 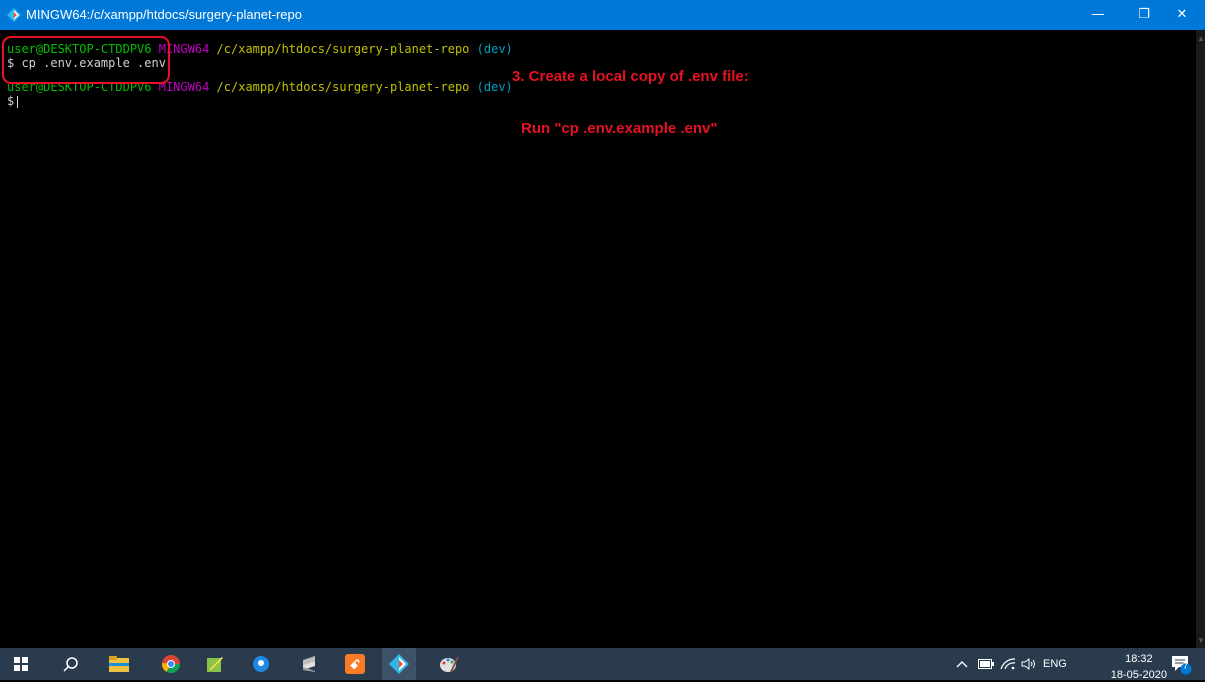 What do you see at coordinates (1200, 339) in the screenshot?
I see `terminal-scrollbar: ▲ ▼` at bounding box center [1200, 339].